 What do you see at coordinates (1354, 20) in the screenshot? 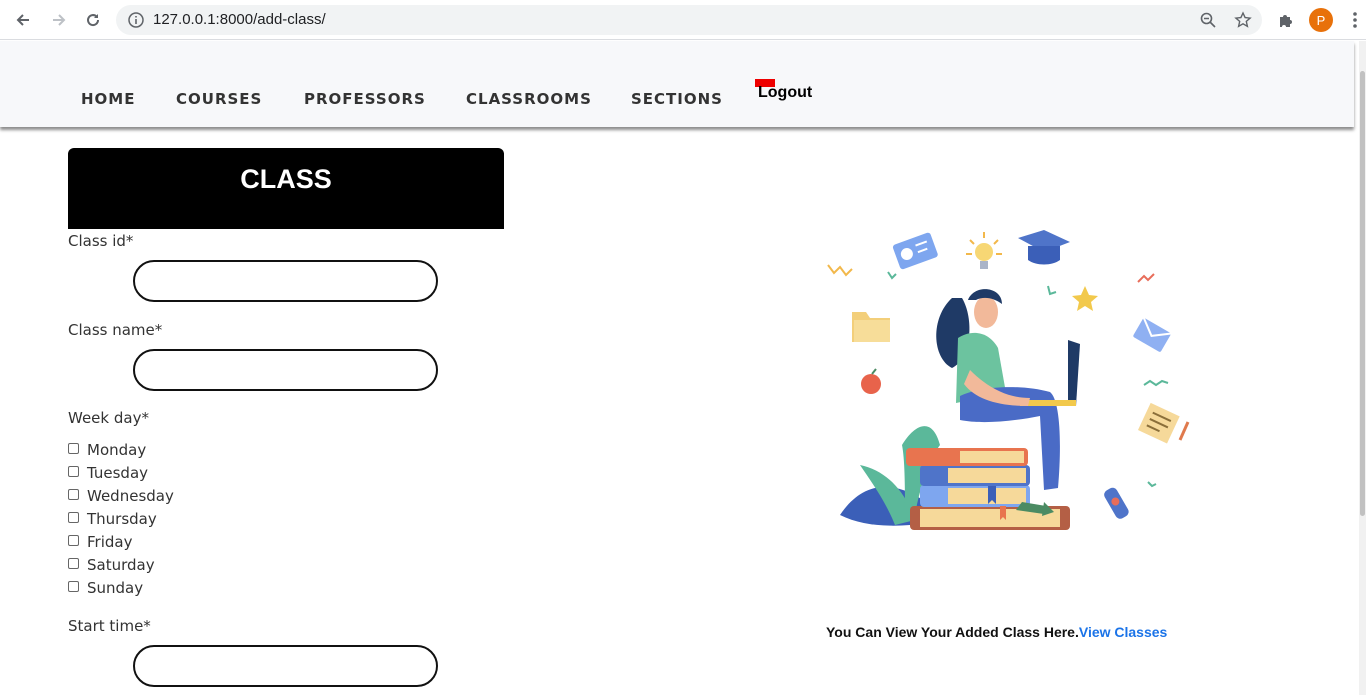
I see `menu-kebab-icon` at bounding box center [1354, 20].